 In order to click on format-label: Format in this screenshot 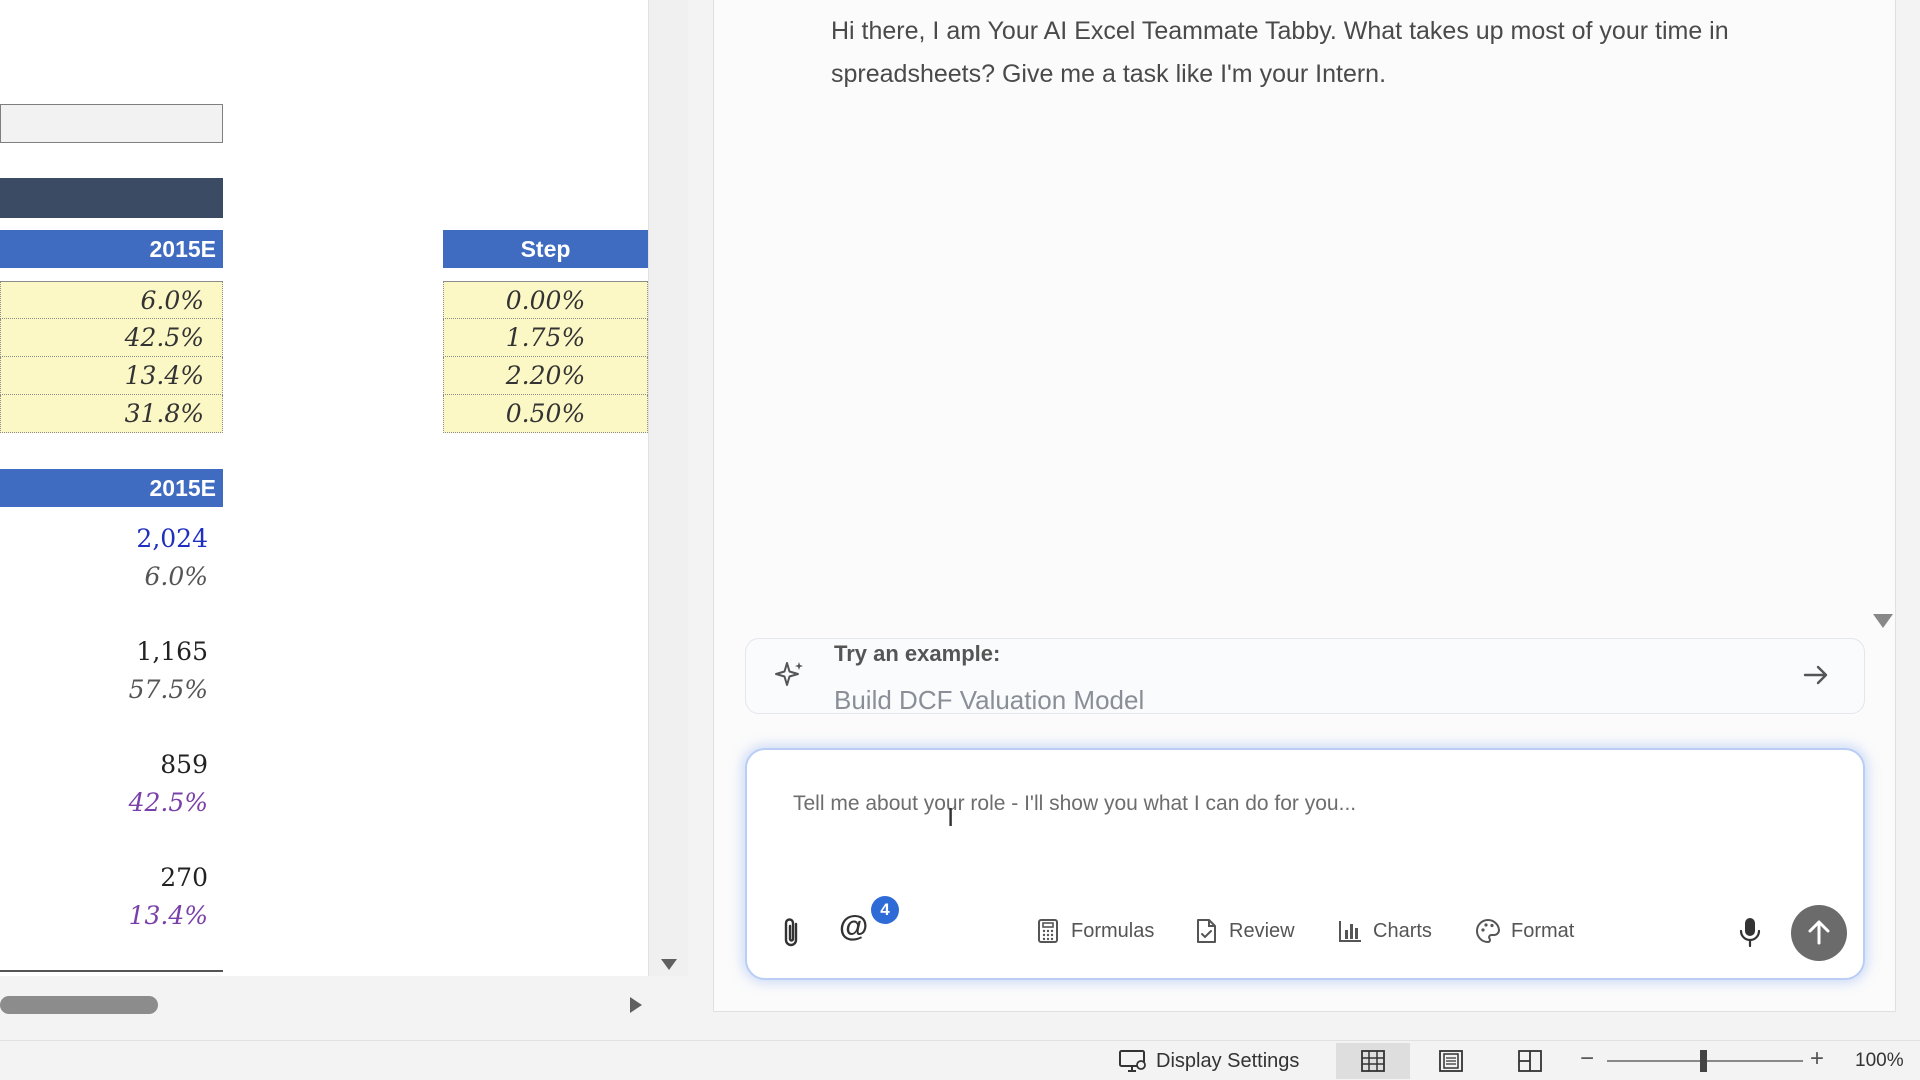, I will do `click(1543, 930)`.